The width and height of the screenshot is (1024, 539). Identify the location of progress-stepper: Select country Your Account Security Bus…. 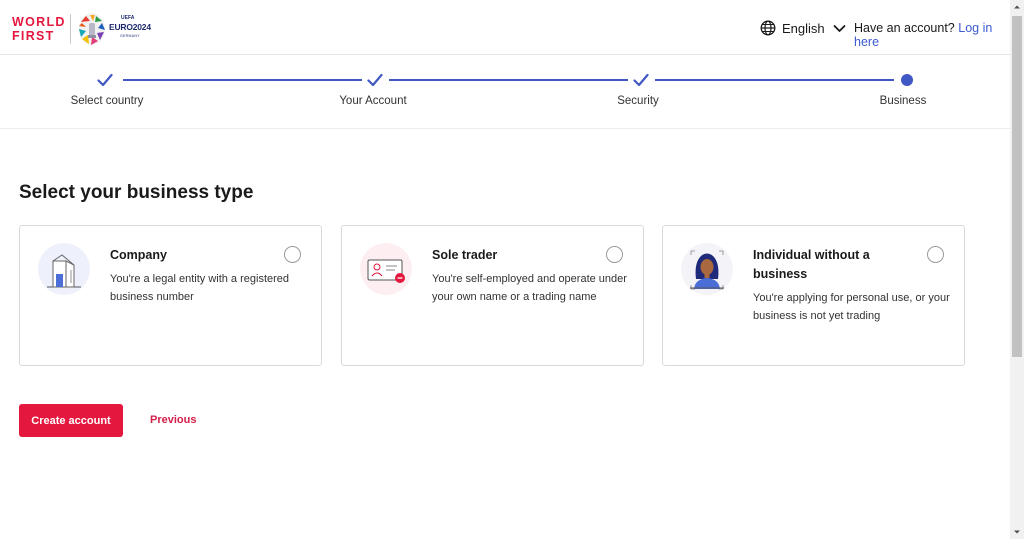
(505, 92).